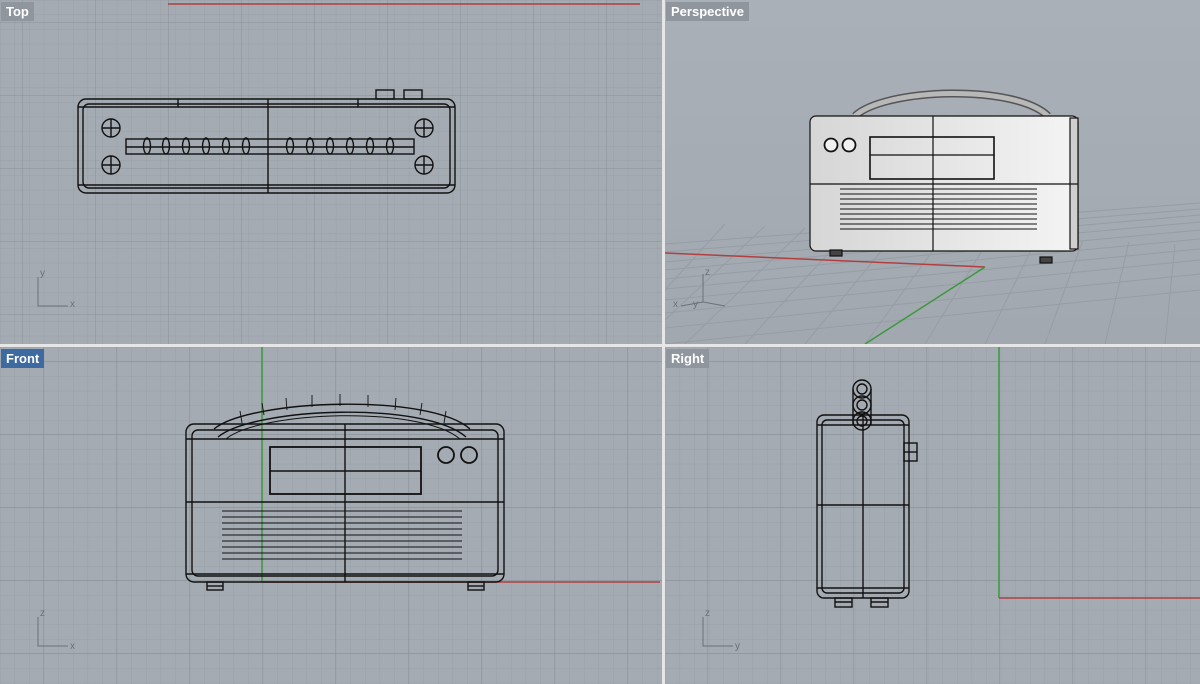 The image size is (1200, 684). Describe the element at coordinates (23, 358) in the screenshot. I see `viewport-title-front: Front` at that location.